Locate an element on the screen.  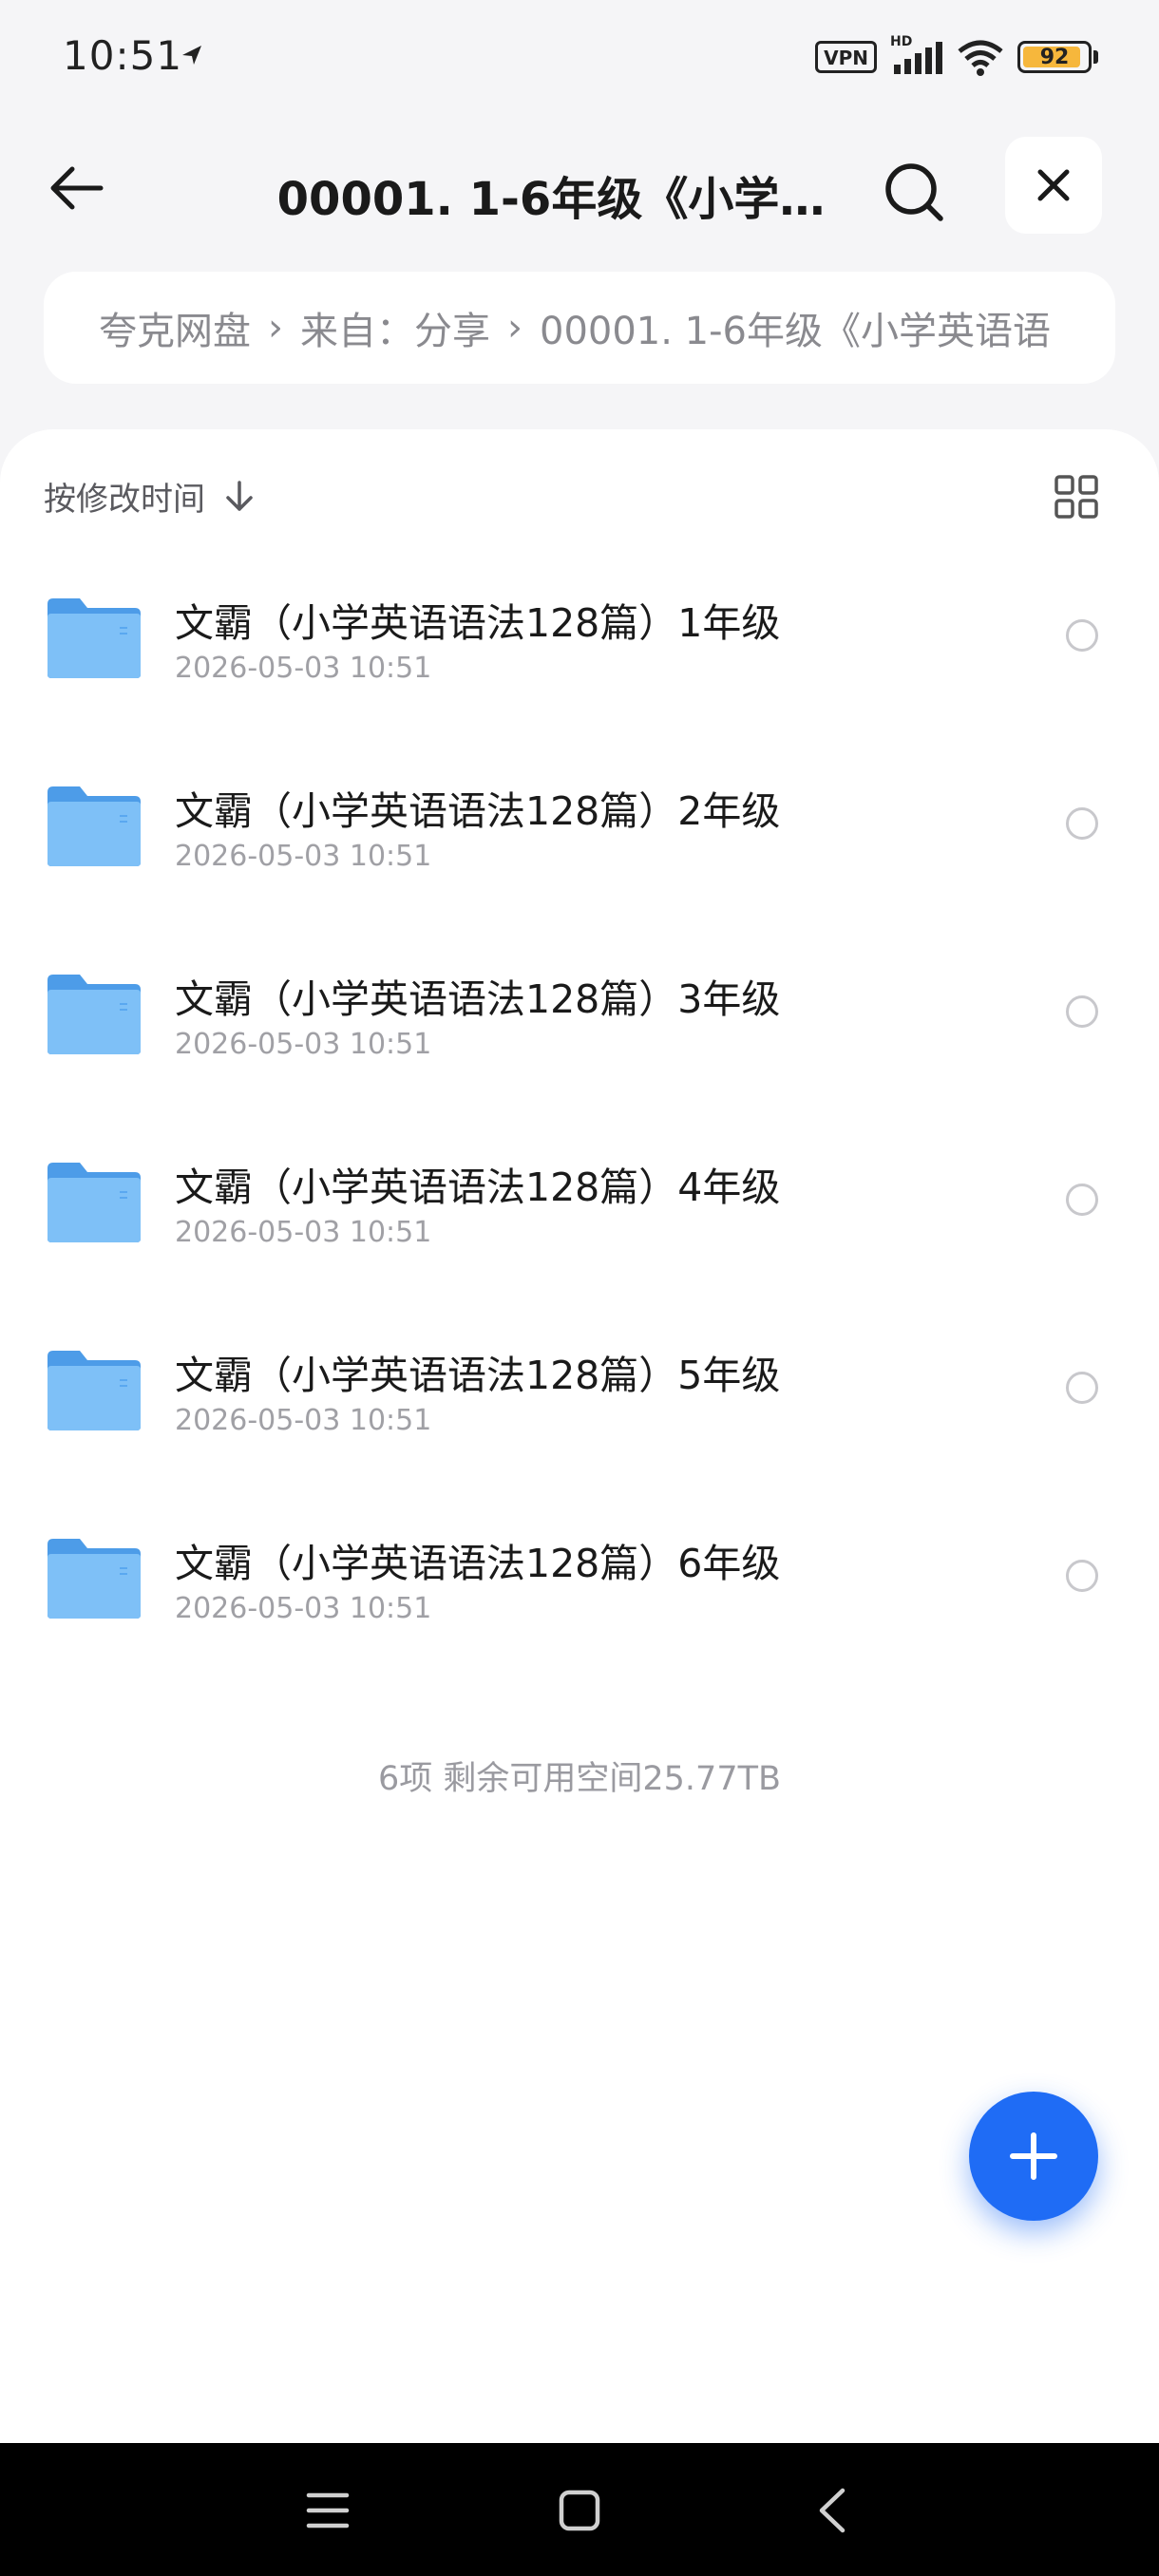
plus-icon is located at coordinates (1033, 2156).